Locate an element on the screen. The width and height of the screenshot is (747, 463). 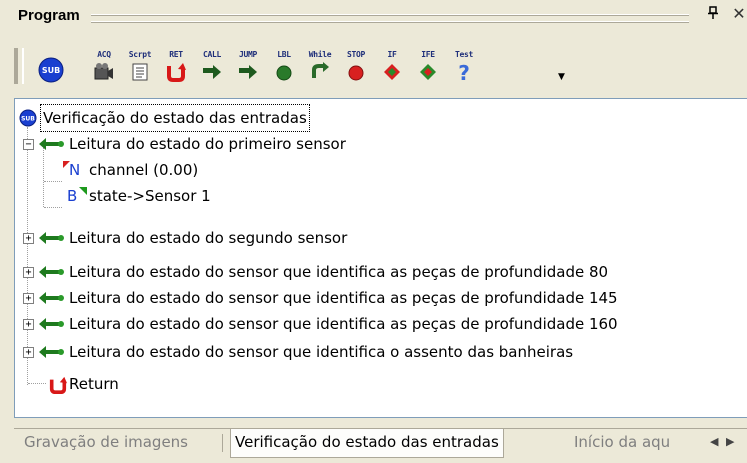
toolbar-overflow-icon: ▼ is located at coordinates (563, 77).